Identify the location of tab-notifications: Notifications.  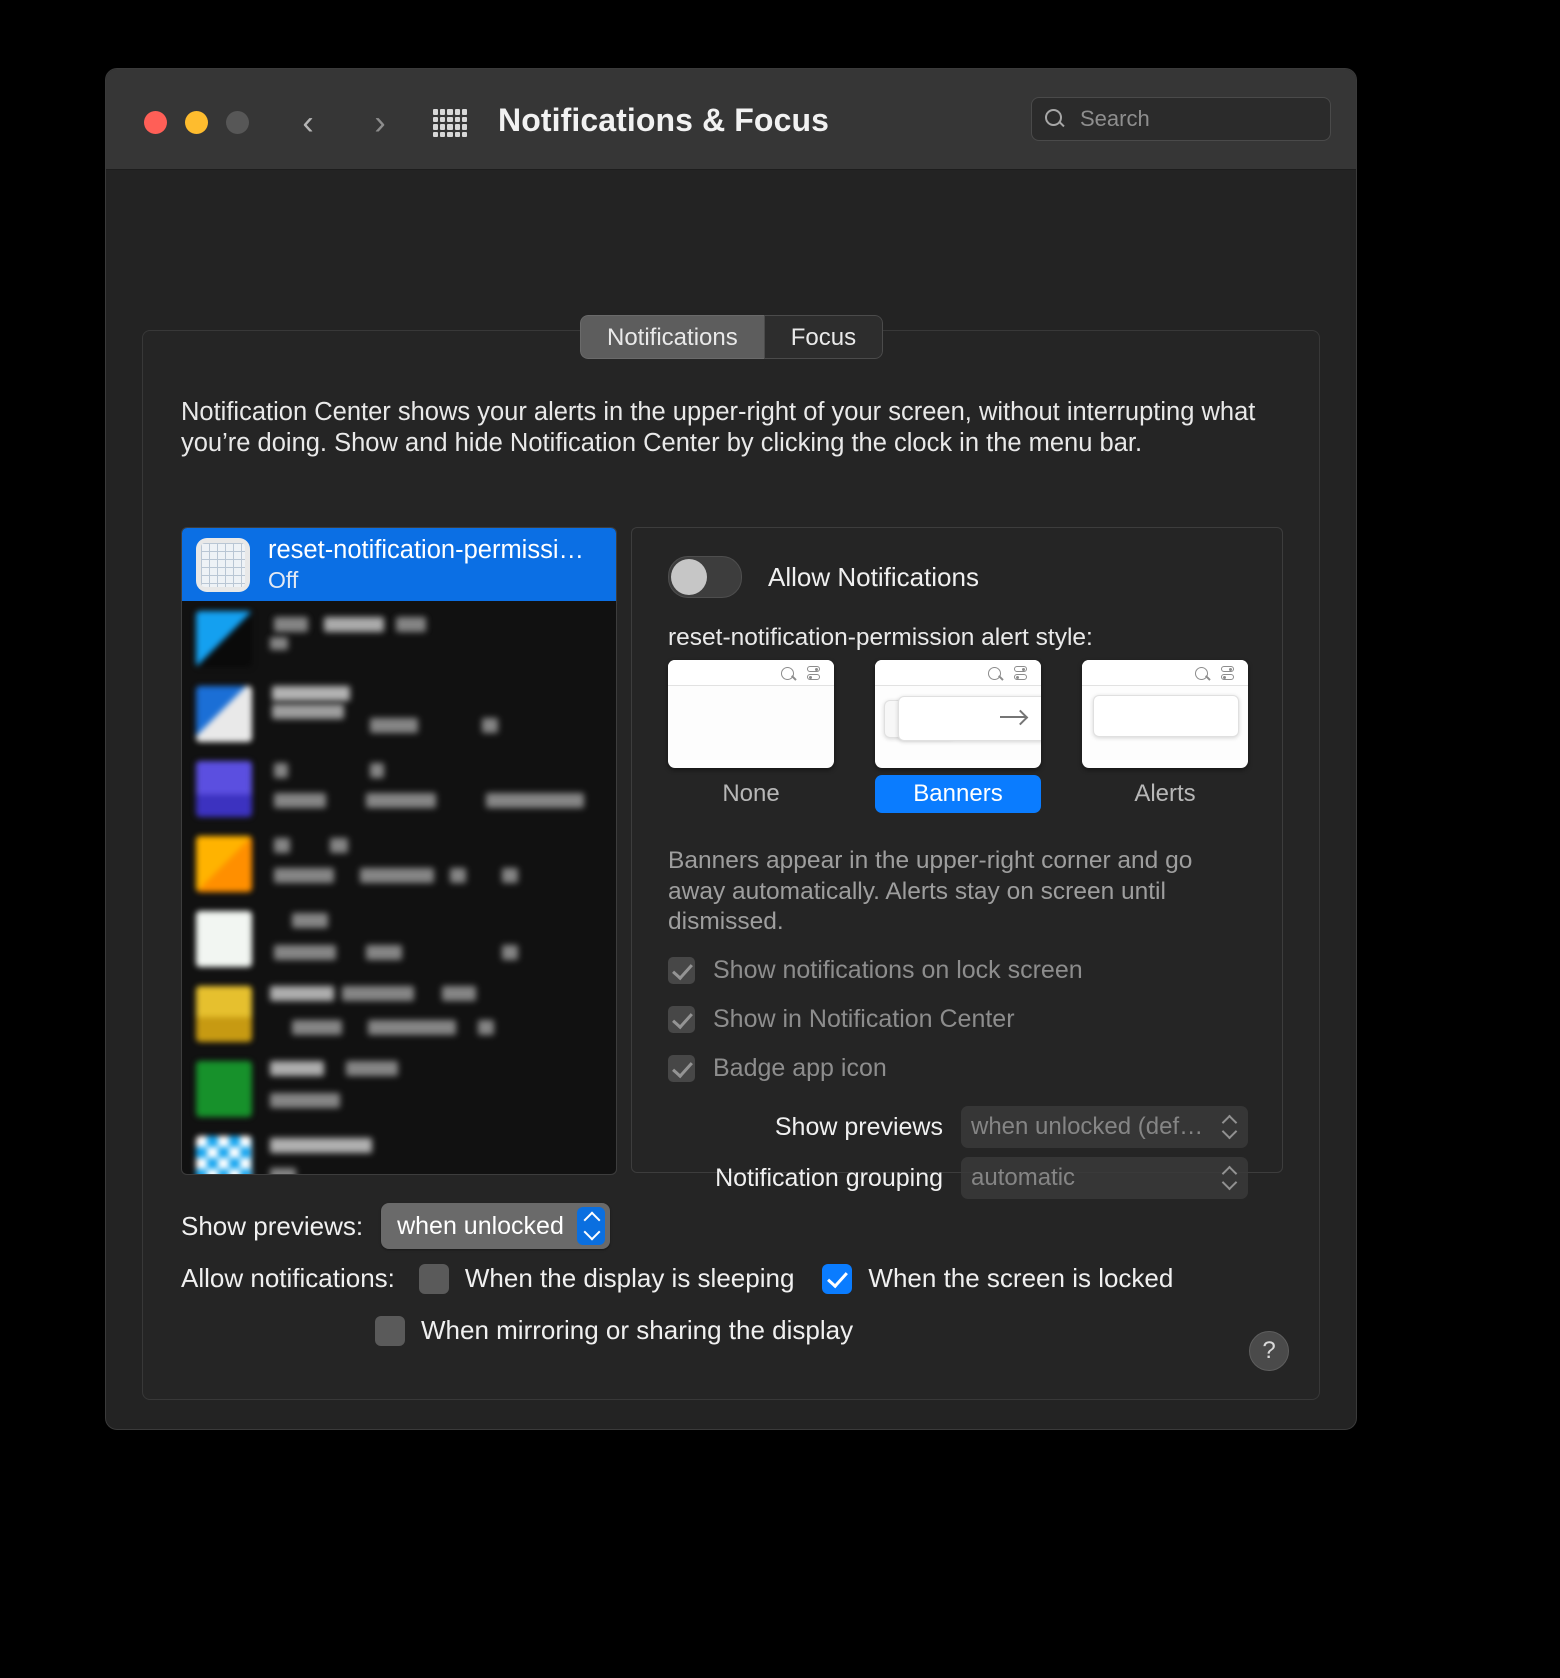
(672, 337).